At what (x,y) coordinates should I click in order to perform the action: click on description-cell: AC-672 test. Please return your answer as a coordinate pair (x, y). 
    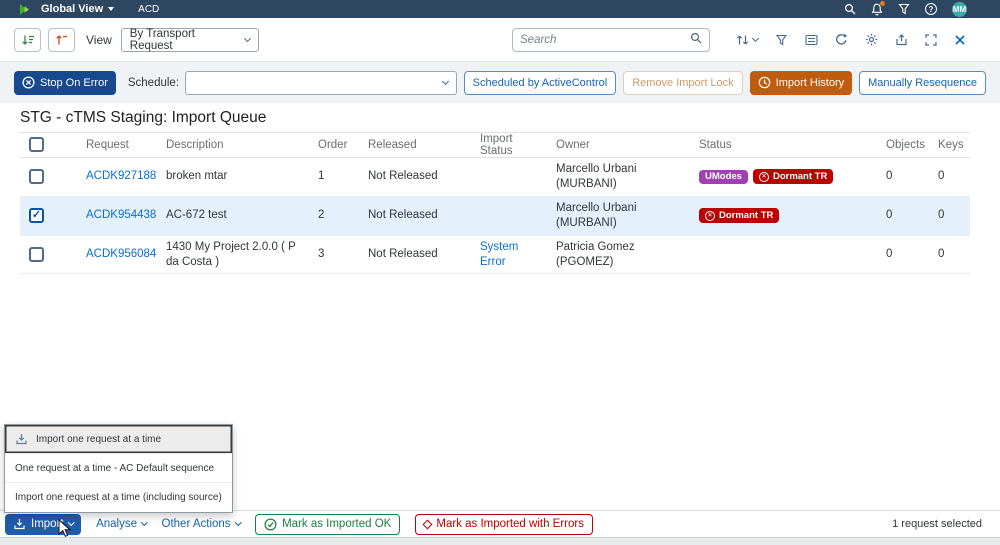
    Looking at the image, I should click on (196, 215).